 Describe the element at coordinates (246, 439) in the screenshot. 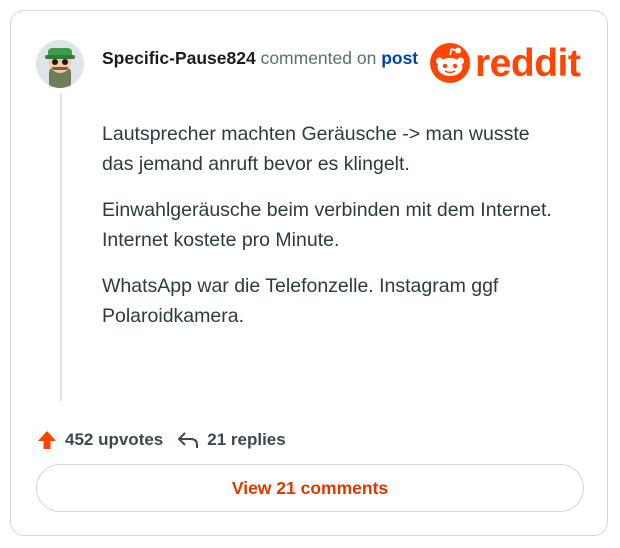

I see `reply-count: 21 replies` at that location.